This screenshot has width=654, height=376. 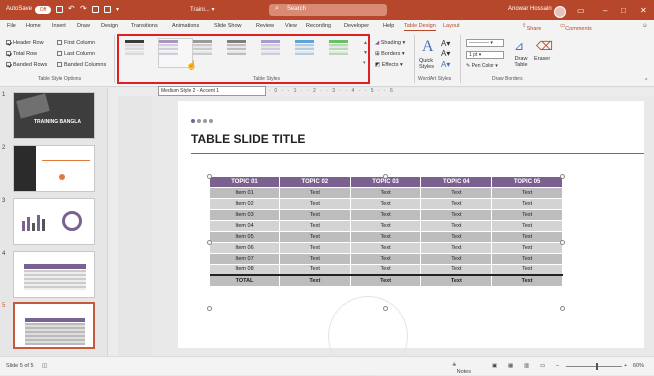 What do you see at coordinates (248, 139) in the screenshot?
I see `slide-title: TABLE SLIDE TITLE` at bounding box center [248, 139].